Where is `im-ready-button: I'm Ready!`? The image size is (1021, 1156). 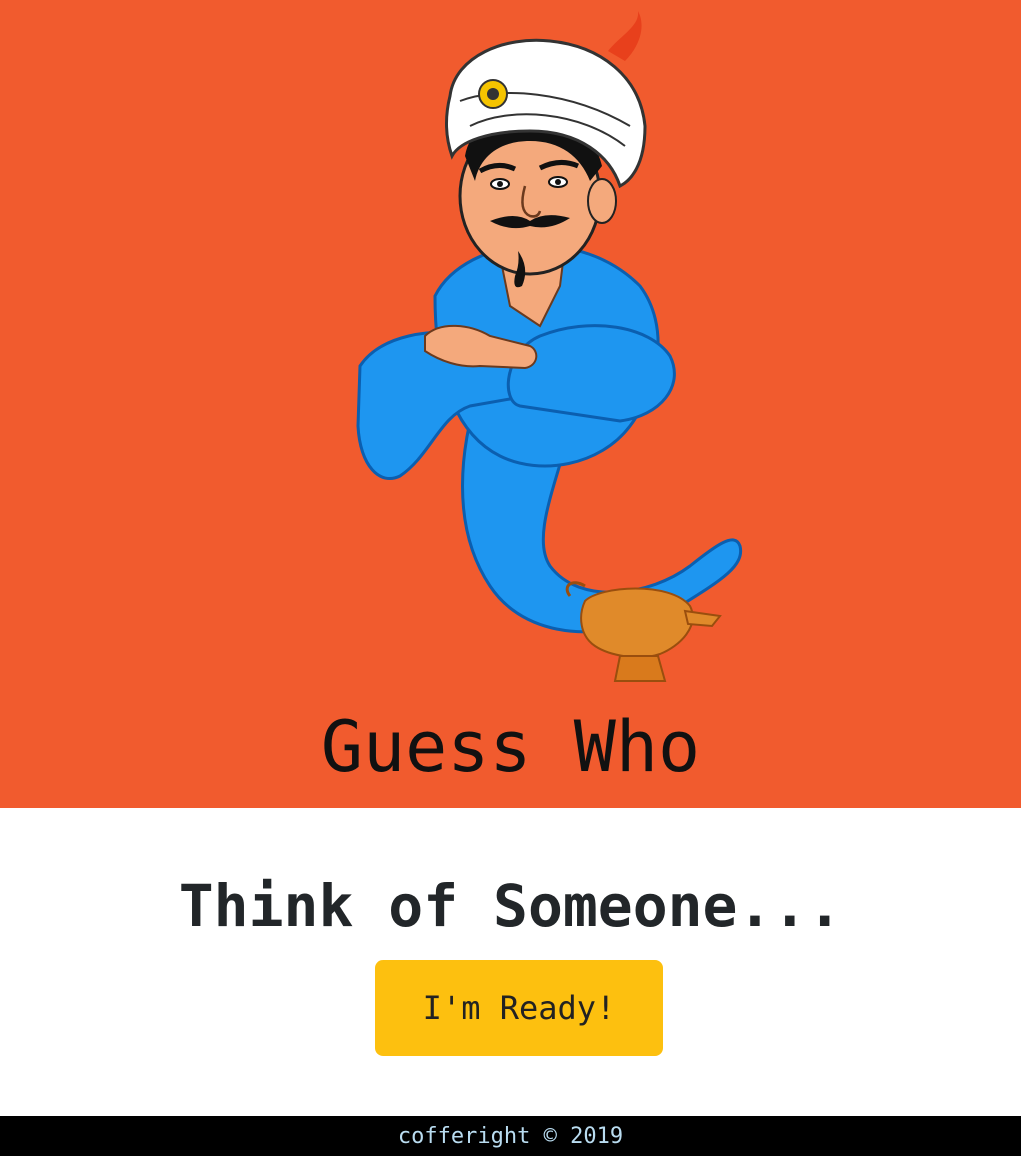 im-ready-button: I'm Ready! is located at coordinates (519, 1008).